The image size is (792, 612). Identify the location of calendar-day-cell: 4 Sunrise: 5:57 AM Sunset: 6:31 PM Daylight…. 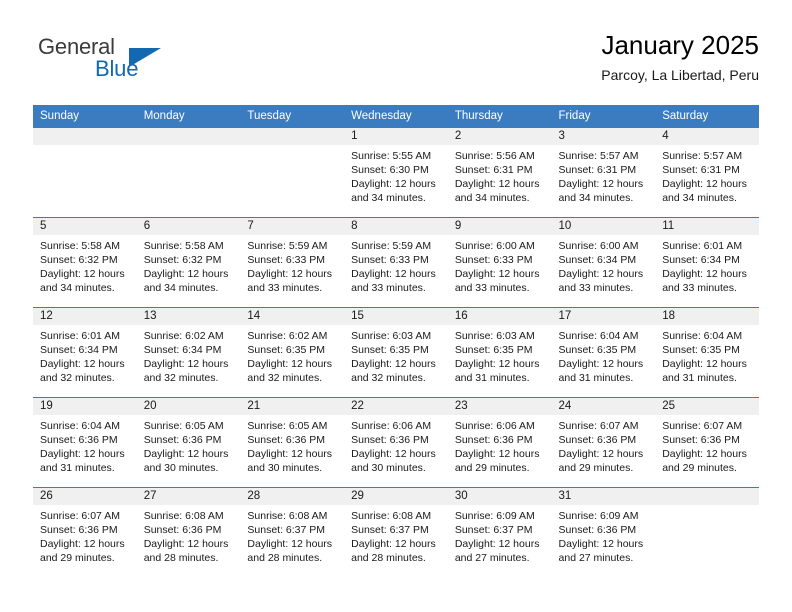
(707, 172).